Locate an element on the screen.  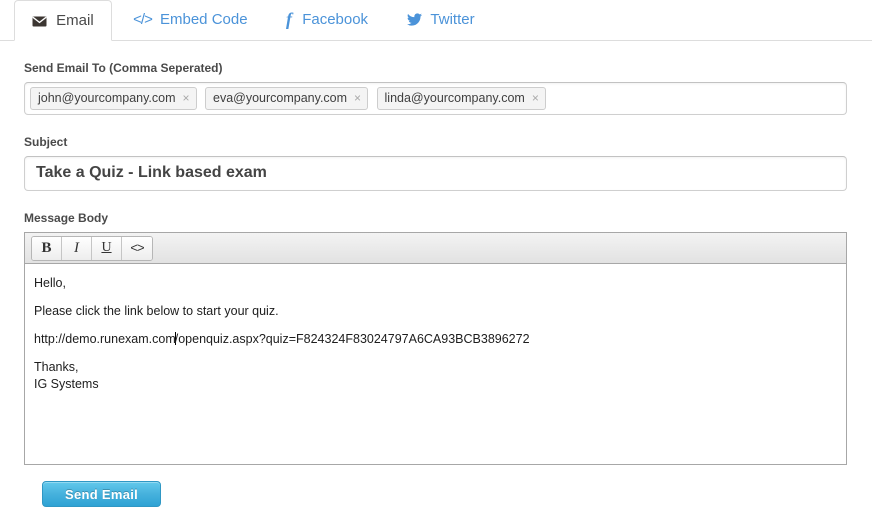
tab-email: Email is located at coordinates (63, 20).